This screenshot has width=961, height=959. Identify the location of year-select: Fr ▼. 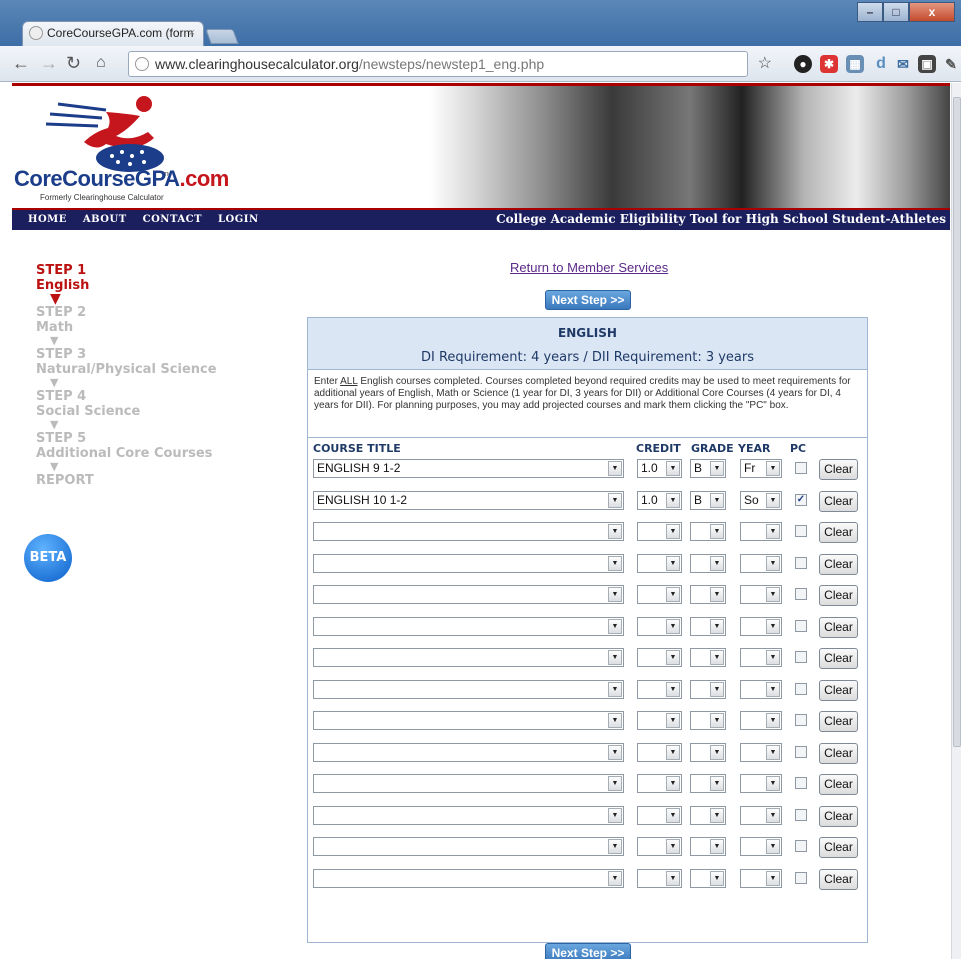
(761, 468).